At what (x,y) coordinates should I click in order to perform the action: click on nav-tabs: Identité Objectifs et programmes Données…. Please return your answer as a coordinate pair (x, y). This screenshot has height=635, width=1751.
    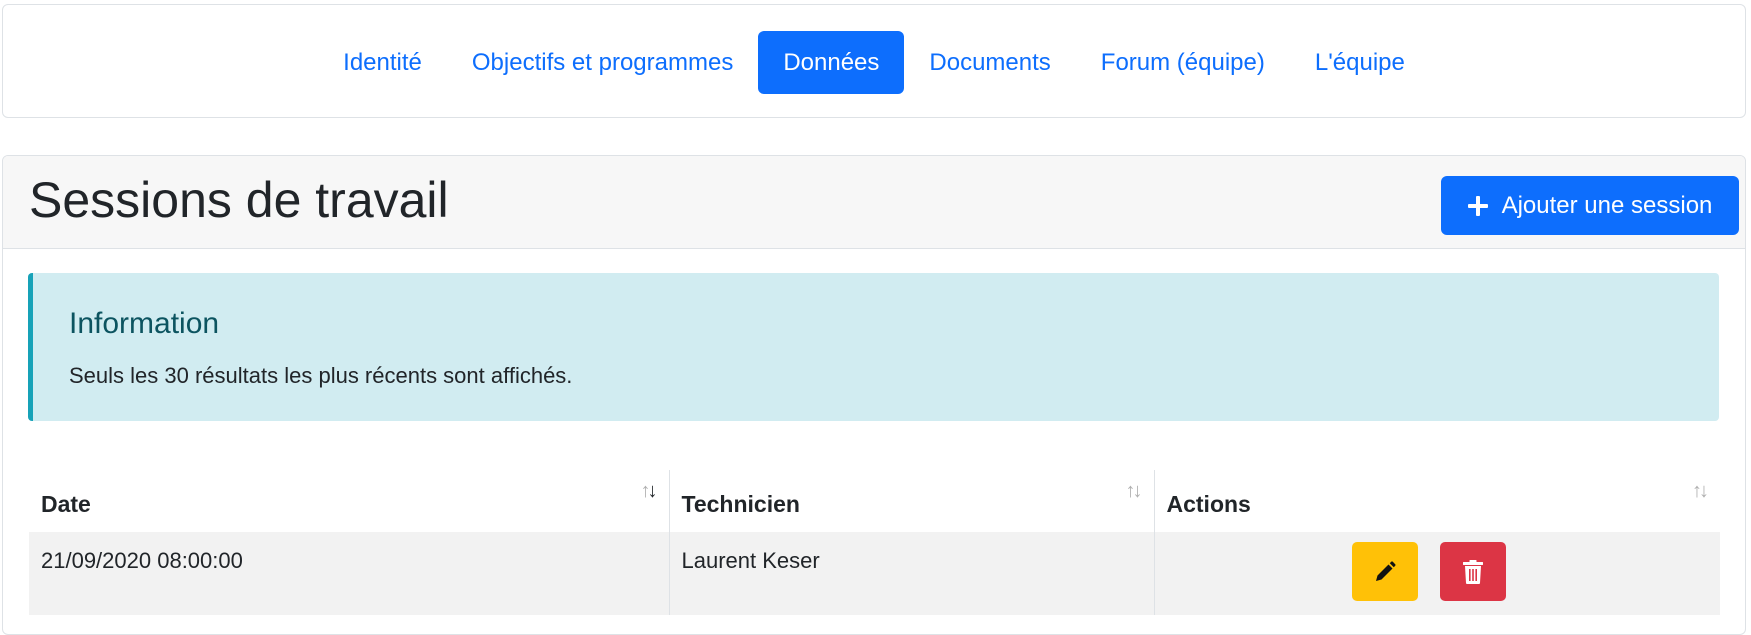
    Looking at the image, I should click on (874, 62).